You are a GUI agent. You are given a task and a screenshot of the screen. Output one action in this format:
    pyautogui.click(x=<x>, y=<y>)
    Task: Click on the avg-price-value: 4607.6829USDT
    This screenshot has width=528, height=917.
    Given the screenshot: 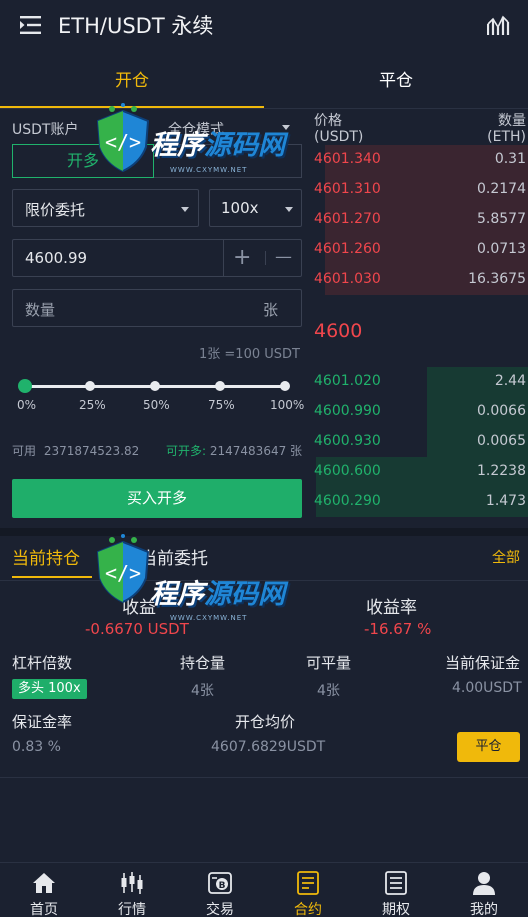 What is the action you would take?
    pyautogui.click(x=268, y=747)
    